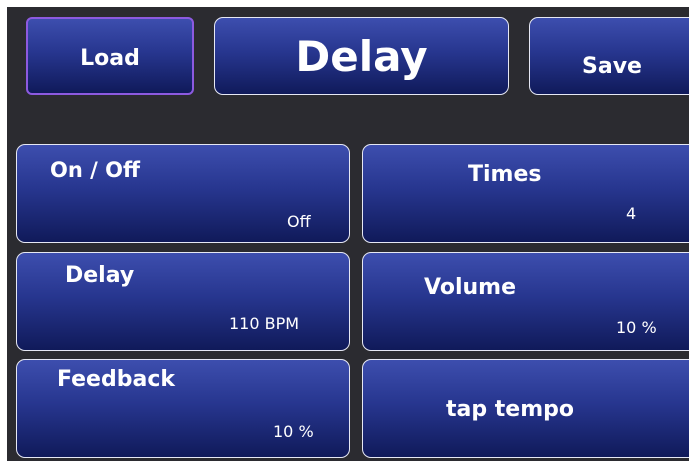  What do you see at coordinates (293, 431) in the screenshot?
I see `feedback-value: 10 %` at bounding box center [293, 431].